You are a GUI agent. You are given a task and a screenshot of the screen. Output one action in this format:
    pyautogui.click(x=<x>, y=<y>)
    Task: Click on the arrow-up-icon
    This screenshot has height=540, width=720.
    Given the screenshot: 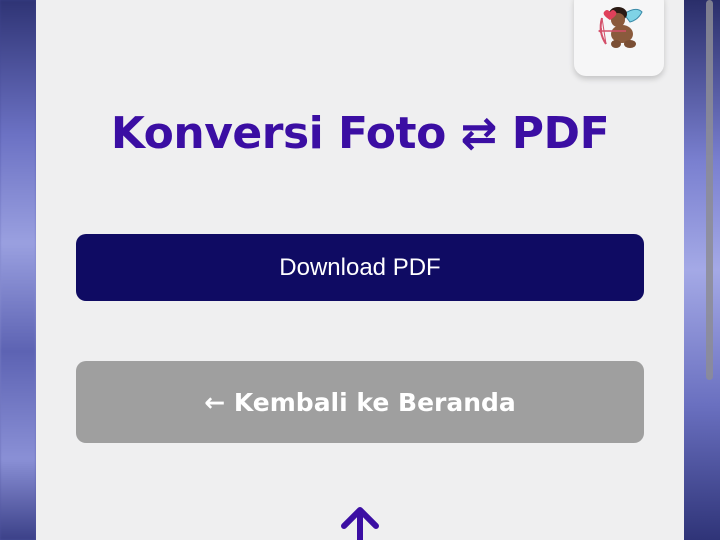 What is the action you would take?
    pyautogui.click(x=360, y=522)
    